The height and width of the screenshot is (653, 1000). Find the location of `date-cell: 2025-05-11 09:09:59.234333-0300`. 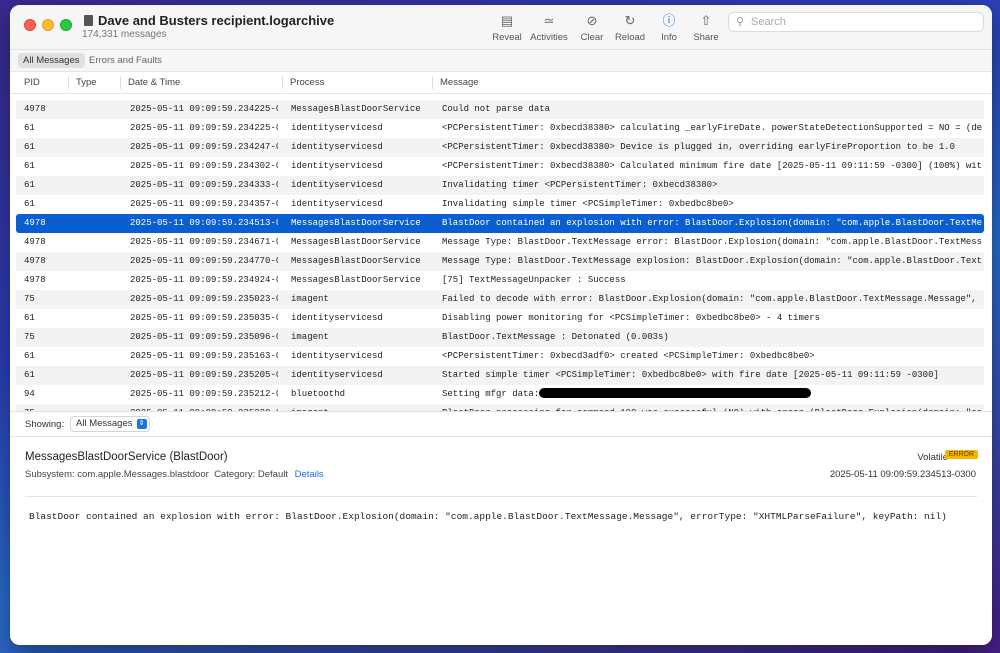

date-cell: 2025-05-11 09:09:59.234333-0300 is located at coordinates (204, 185).